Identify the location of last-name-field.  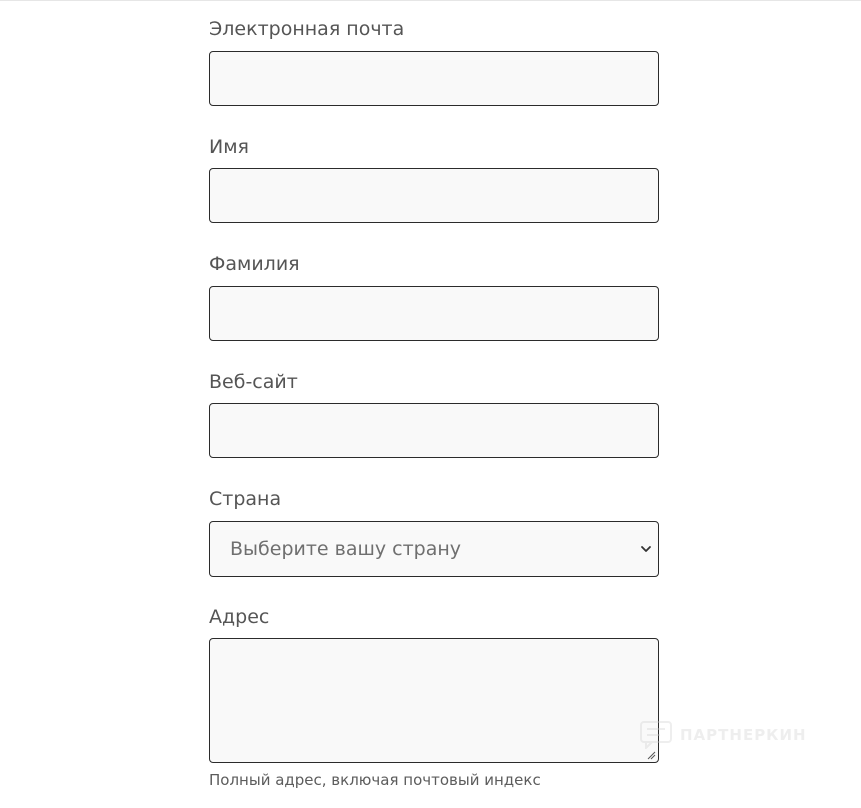
(434, 313).